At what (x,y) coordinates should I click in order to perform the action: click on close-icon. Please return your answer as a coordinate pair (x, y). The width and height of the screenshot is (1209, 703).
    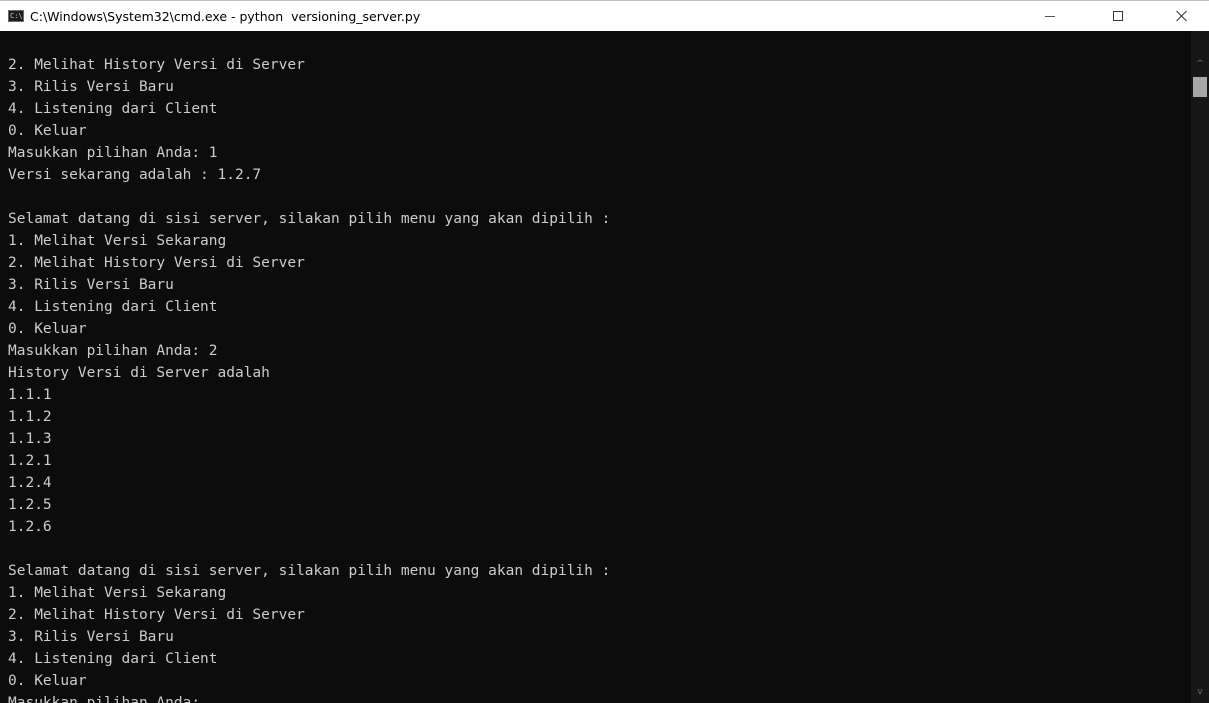
    Looking at the image, I should click on (1182, 16).